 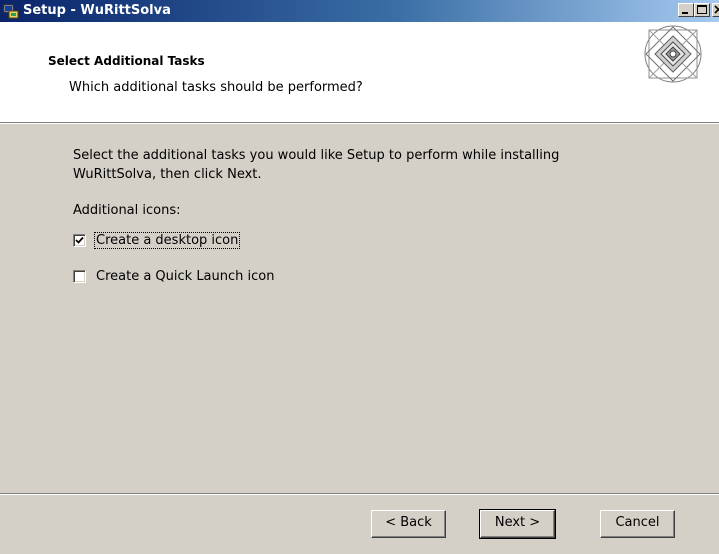 I want to click on wizard-logo-icon, so click(x=673, y=54).